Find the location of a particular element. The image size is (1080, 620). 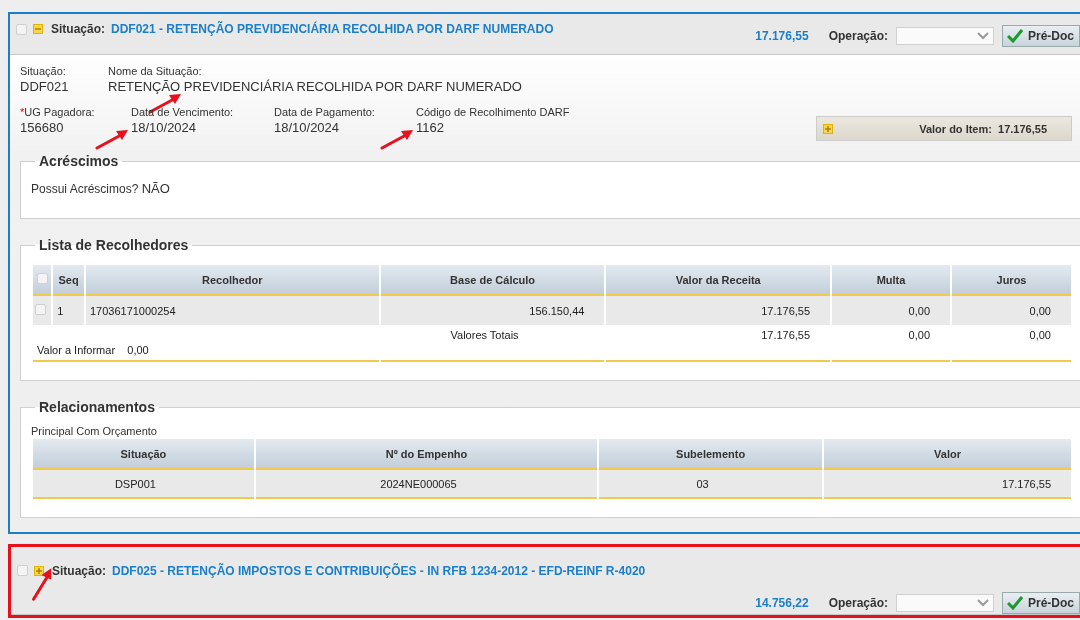

table-cell: 1 is located at coordinates (68, 310).